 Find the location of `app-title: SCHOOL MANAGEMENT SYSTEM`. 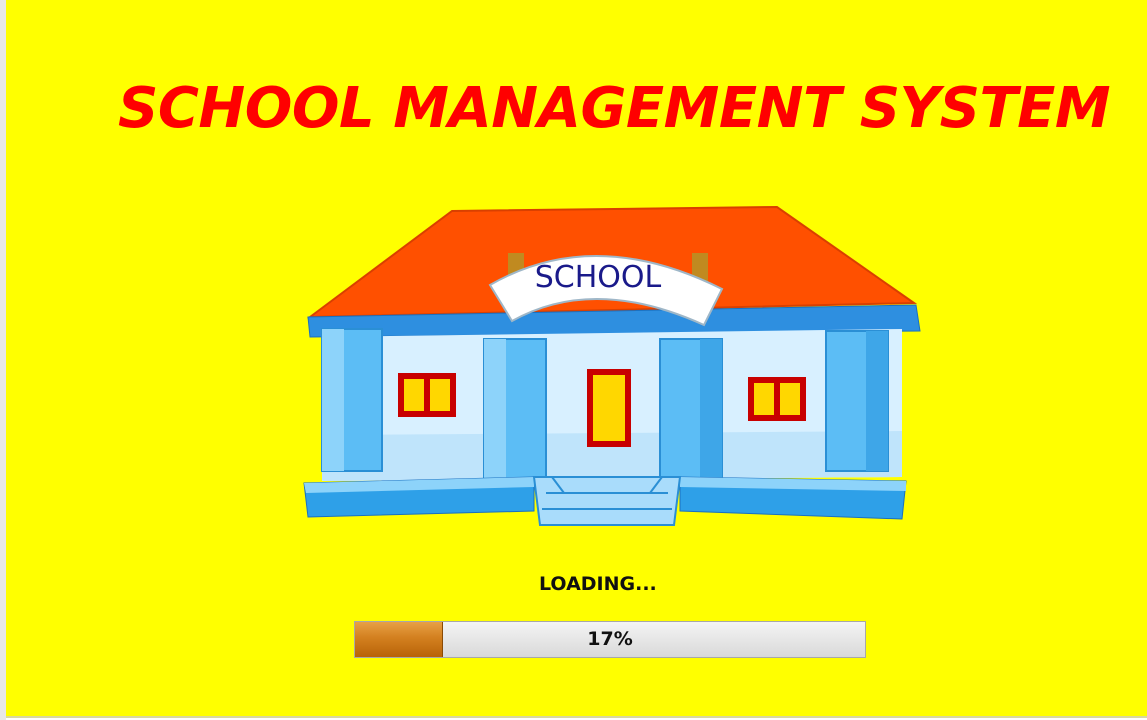

app-title: SCHOOL MANAGEMENT SYSTEM is located at coordinates (614, 108).